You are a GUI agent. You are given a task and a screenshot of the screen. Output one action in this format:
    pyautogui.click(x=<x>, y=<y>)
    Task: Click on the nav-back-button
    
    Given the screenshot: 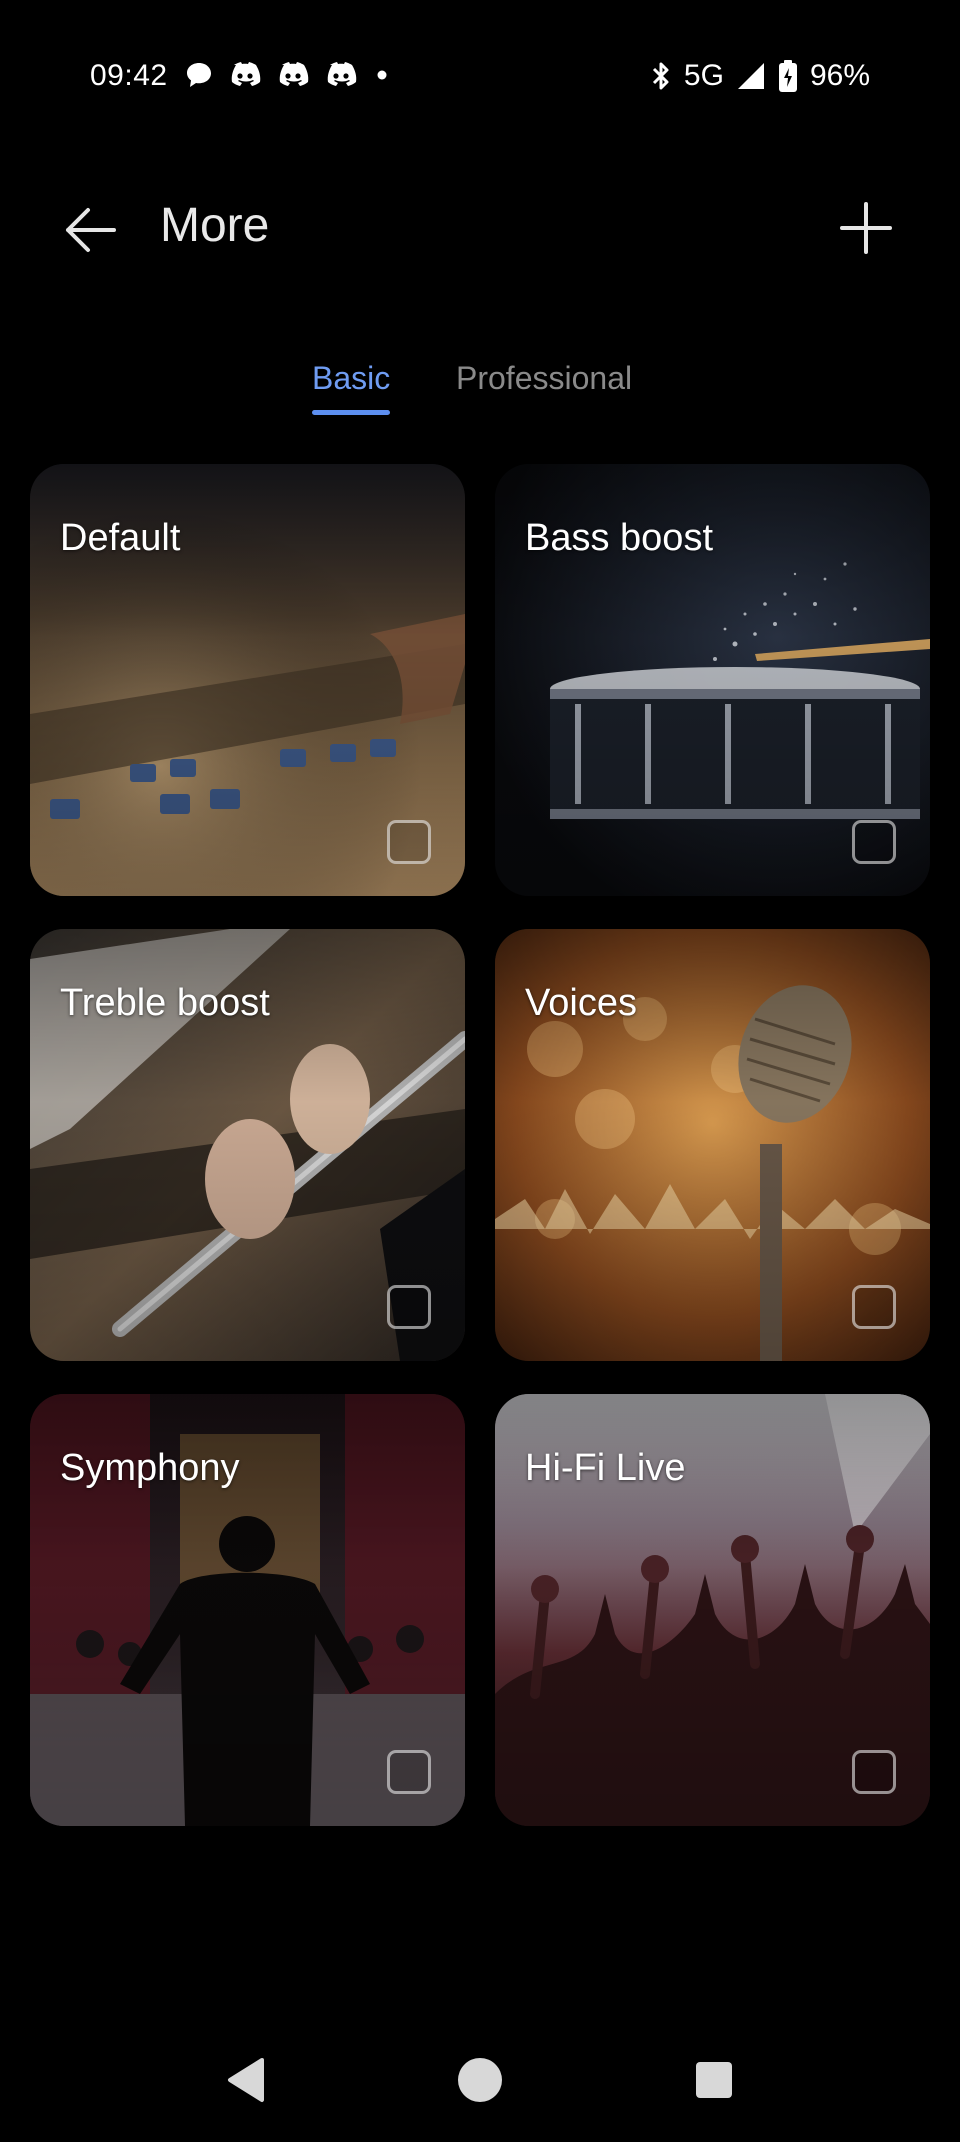 What is the action you would take?
    pyautogui.click(x=246, y=2080)
    